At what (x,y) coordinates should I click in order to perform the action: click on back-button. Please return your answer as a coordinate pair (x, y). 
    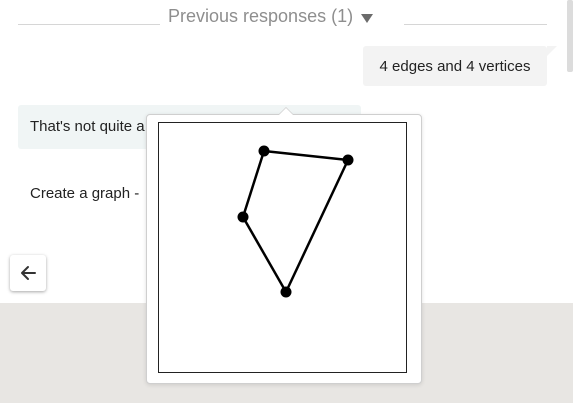
    Looking at the image, I should click on (28, 273).